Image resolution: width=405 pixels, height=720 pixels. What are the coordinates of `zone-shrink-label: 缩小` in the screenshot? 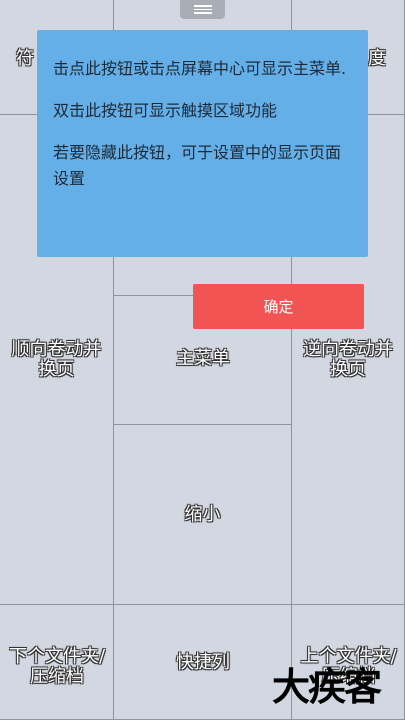 It's located at (202, 514).